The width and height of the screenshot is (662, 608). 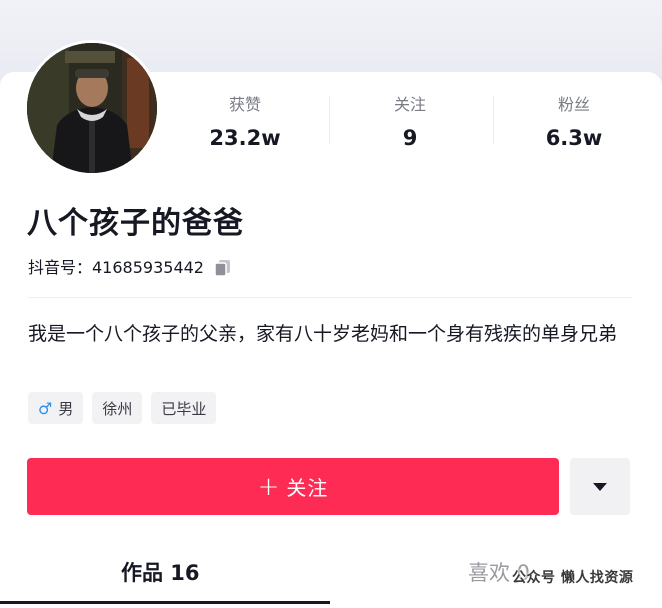 What do you see at coordinates (269, 486) in the screenshot?
I see `plus-icon: +` at bounding box center [269, 486].